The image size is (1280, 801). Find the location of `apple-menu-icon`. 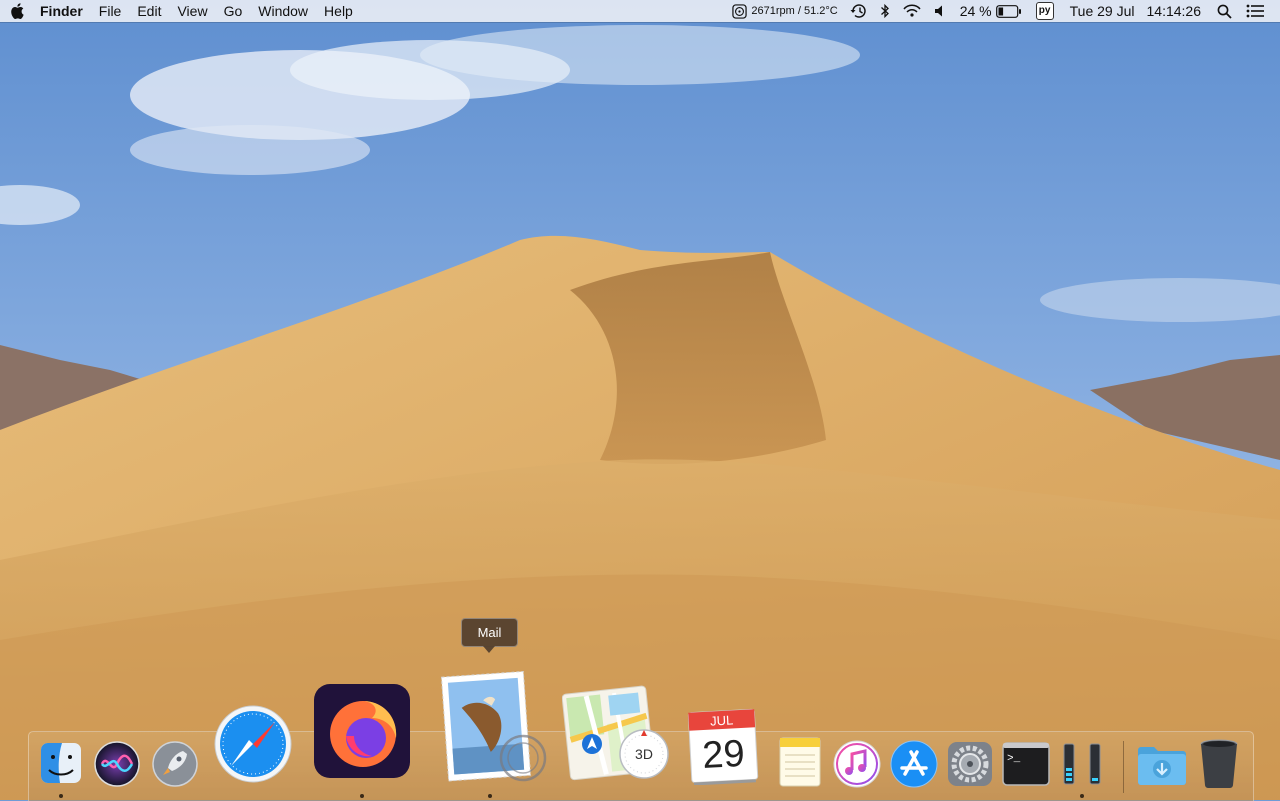

apple-menu-icon is located at coordinates (17, 11).